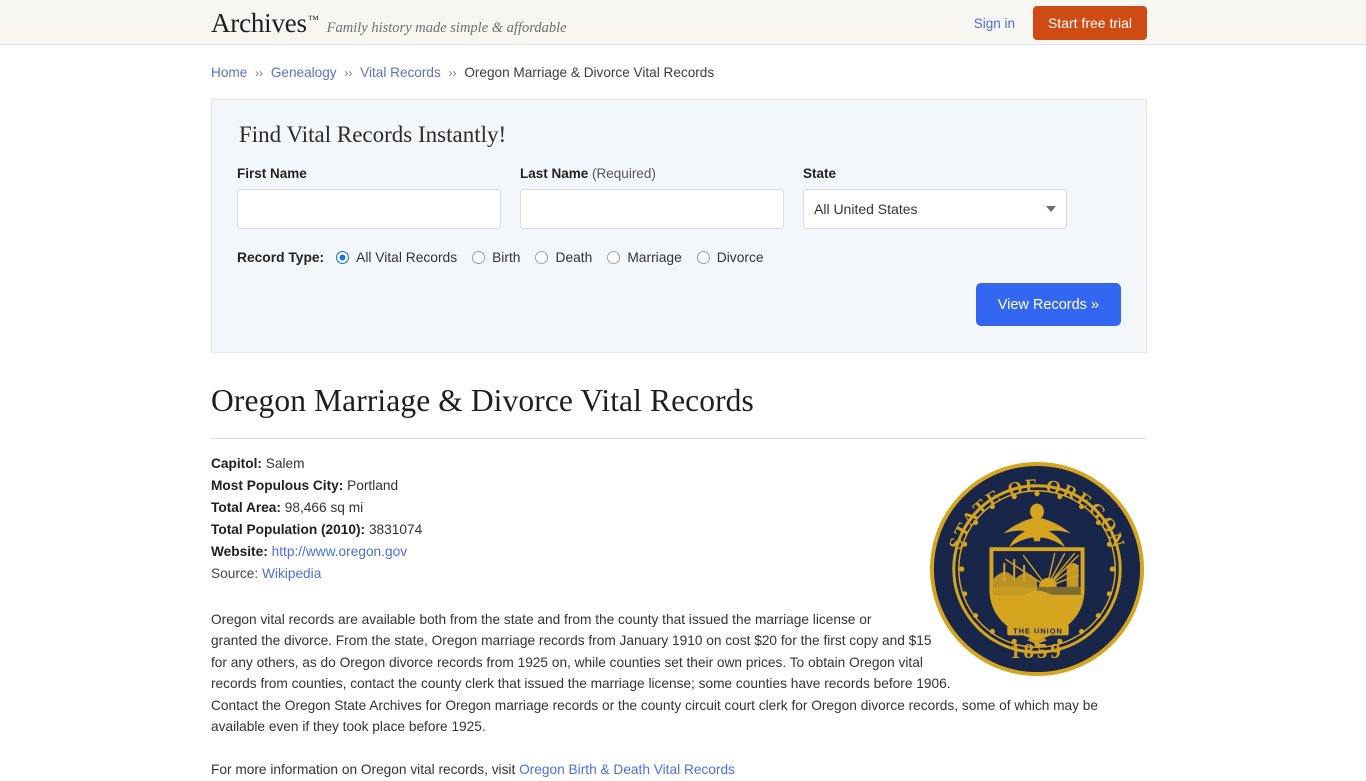 The width and height of the screenshot is (1366, 781). I want to click on first-name-input, so click(369, 209).